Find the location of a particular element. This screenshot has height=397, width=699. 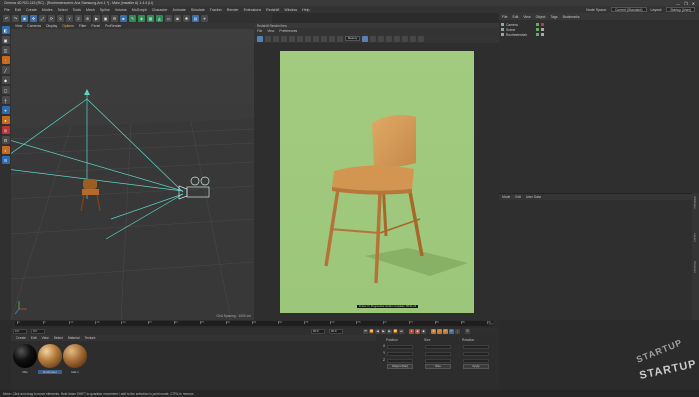

autokey-icon: ◉ is located at coordinates (417, 331).